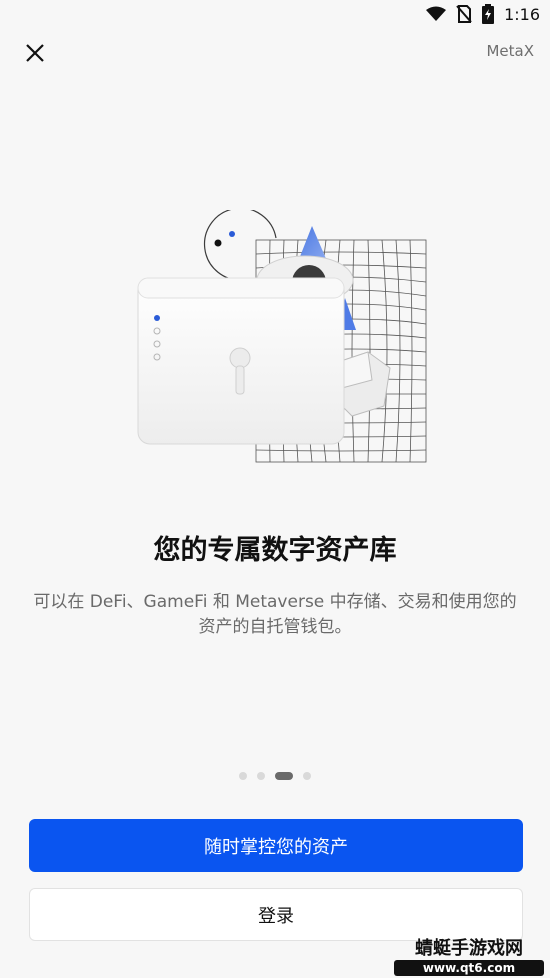  Describe the element at coordinates (510, 51) in the screenshot. I see `brand-label: MetaX` at that location.